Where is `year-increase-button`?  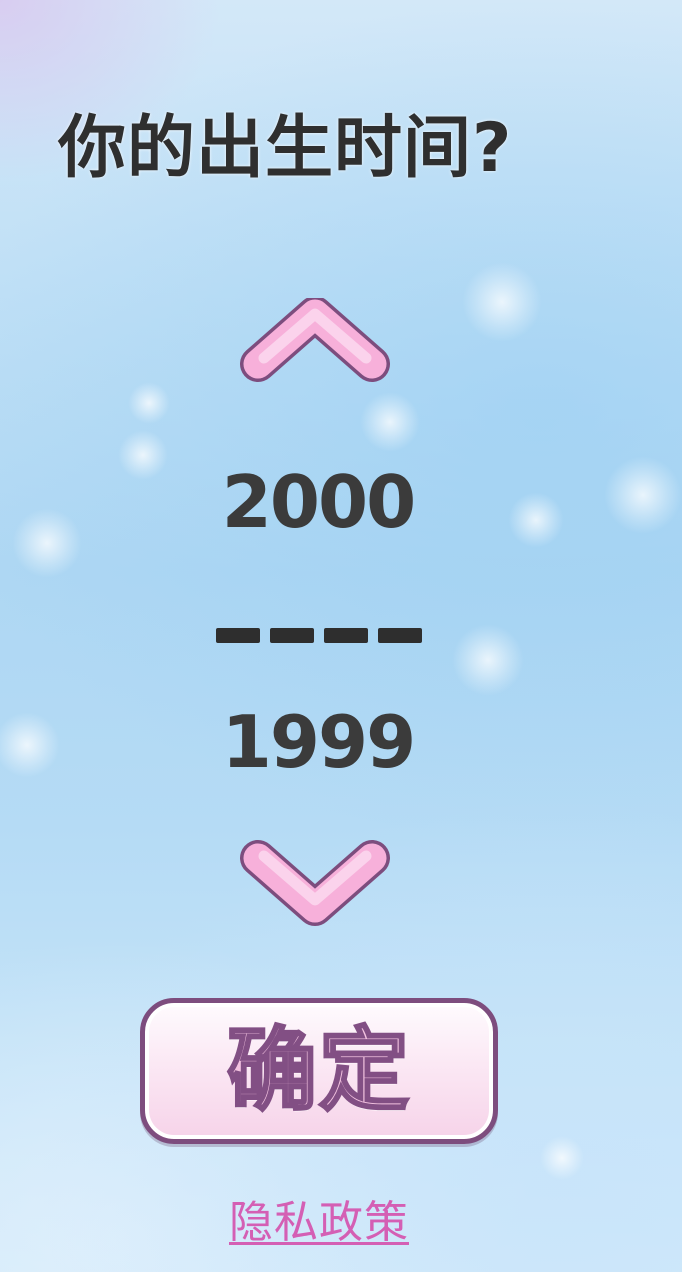
year-increase-button is located at coordinates (315, 353).